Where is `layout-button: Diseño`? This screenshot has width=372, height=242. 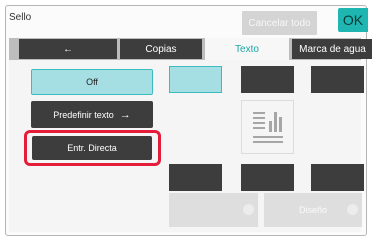
layout-button: Diseño is located at coordinates (313, 210).